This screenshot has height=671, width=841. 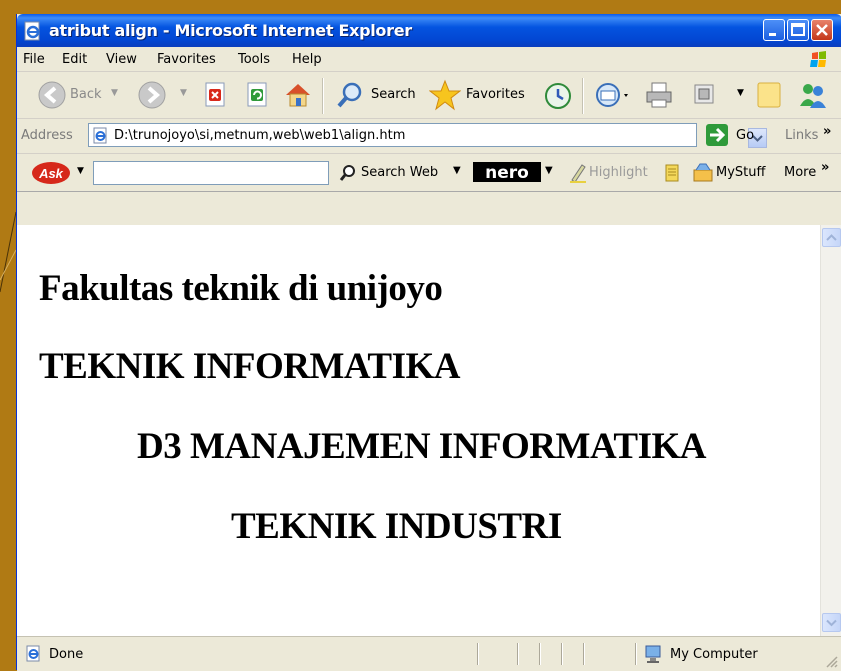 What do you see at coordinates (86, 94) in the screenshot?
I see `back-label: Back` at bounding box center [86, 94].